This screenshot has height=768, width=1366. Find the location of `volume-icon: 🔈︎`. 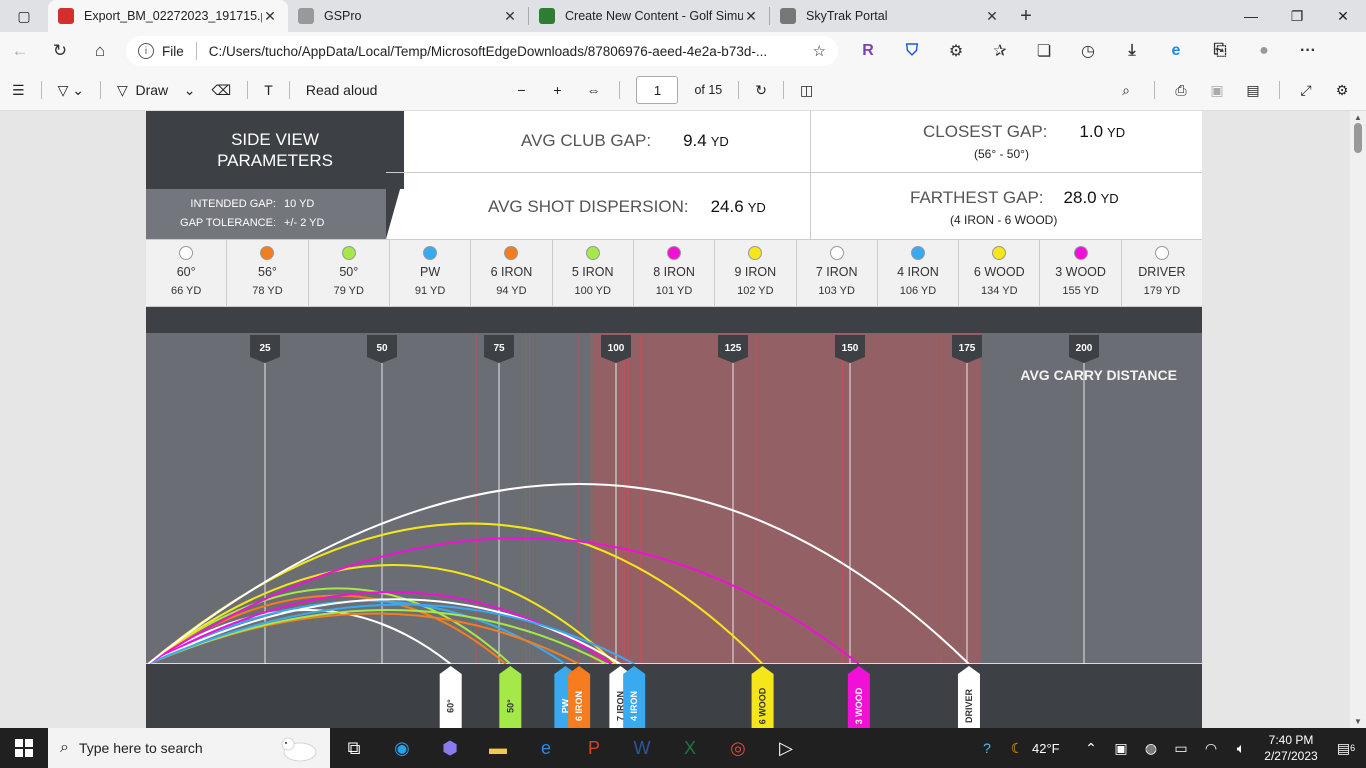

volume-icon: 🔈︎ is located at coordinates (1241, 748).